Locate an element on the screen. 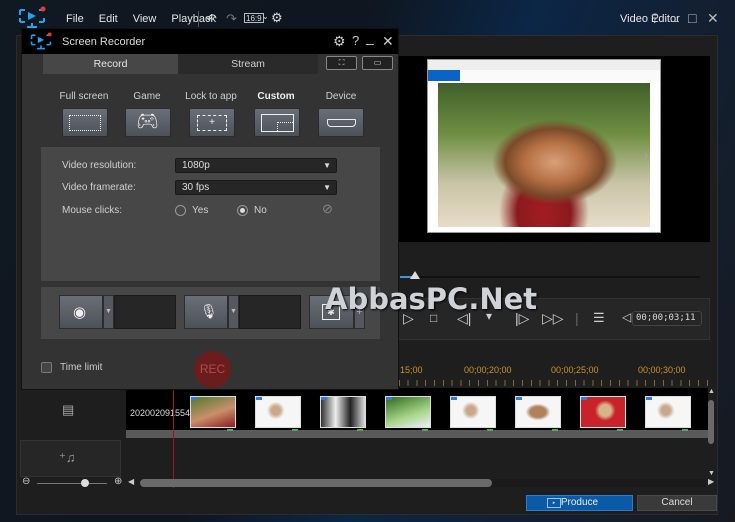  recorder-title: Screen Recorder is located at coordinates (104, 42).